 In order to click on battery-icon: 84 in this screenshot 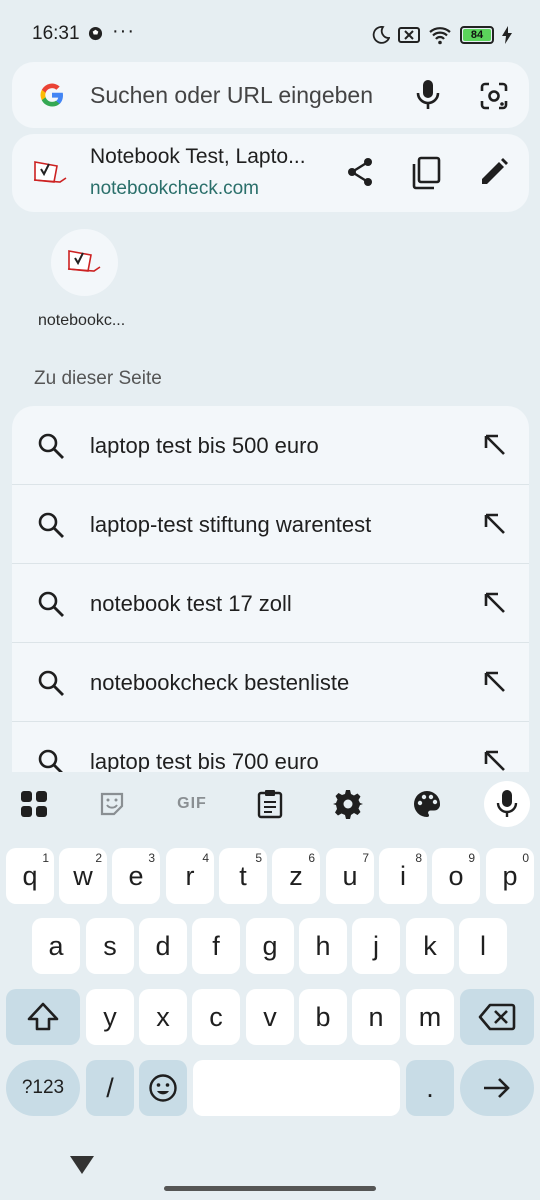, I will do `click(477, 35)`.